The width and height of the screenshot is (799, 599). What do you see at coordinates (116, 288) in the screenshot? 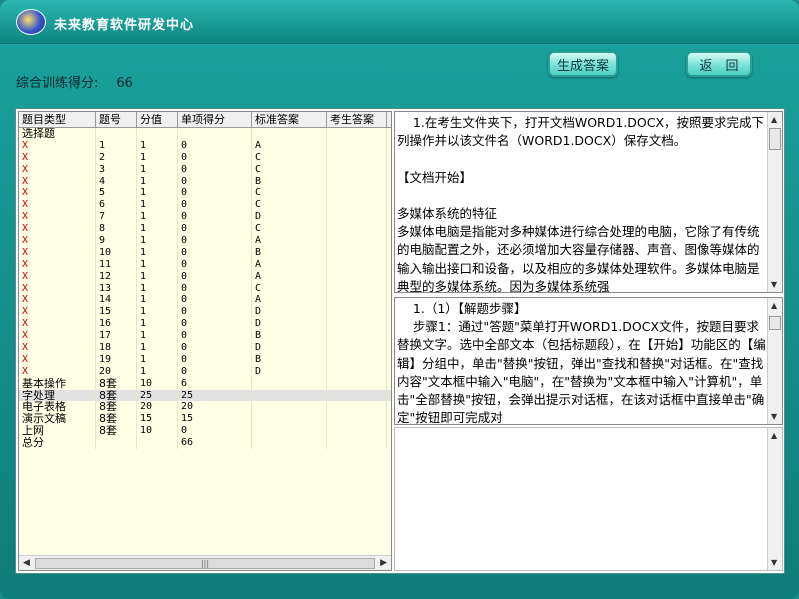
I see `table-cell: 13` at bounding box center [116, 288].